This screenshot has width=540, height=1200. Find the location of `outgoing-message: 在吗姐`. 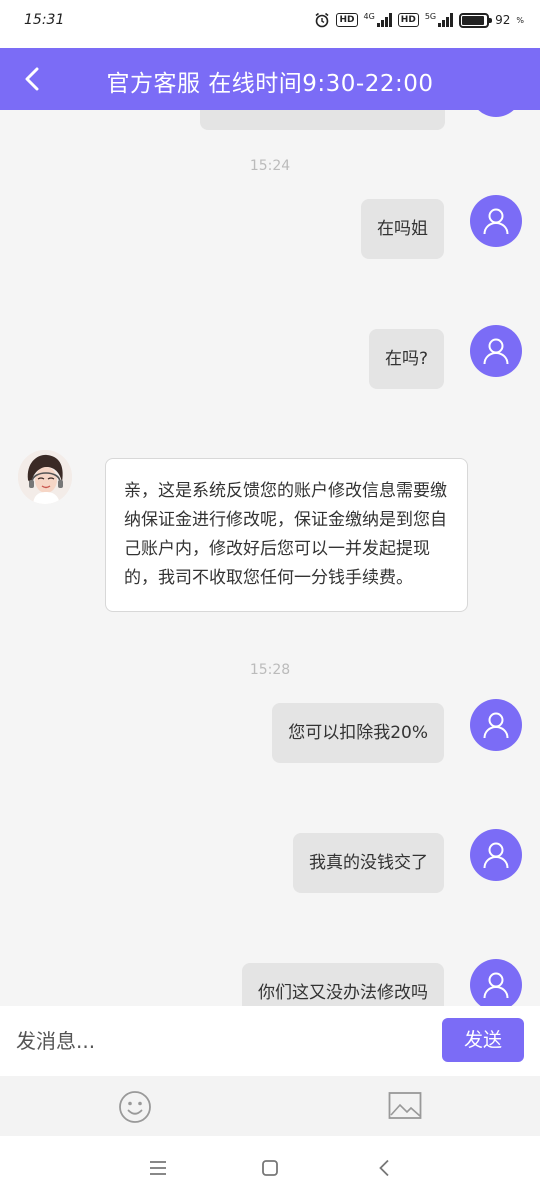

outgoing-message: 在吗姐 is located at coordinates (402, 229).